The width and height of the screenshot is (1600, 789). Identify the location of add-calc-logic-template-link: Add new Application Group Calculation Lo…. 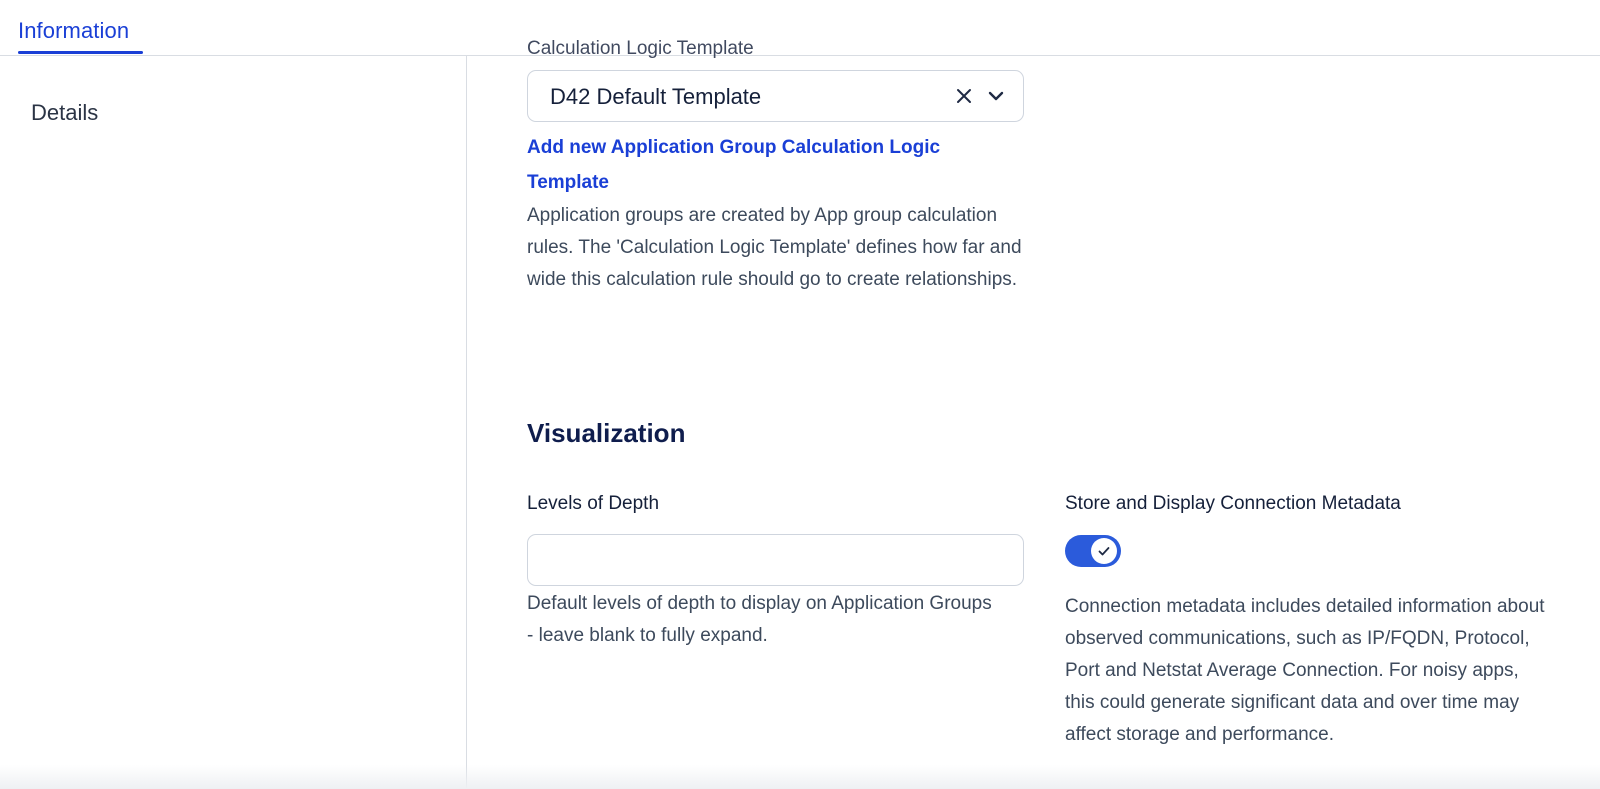
(762, 165).